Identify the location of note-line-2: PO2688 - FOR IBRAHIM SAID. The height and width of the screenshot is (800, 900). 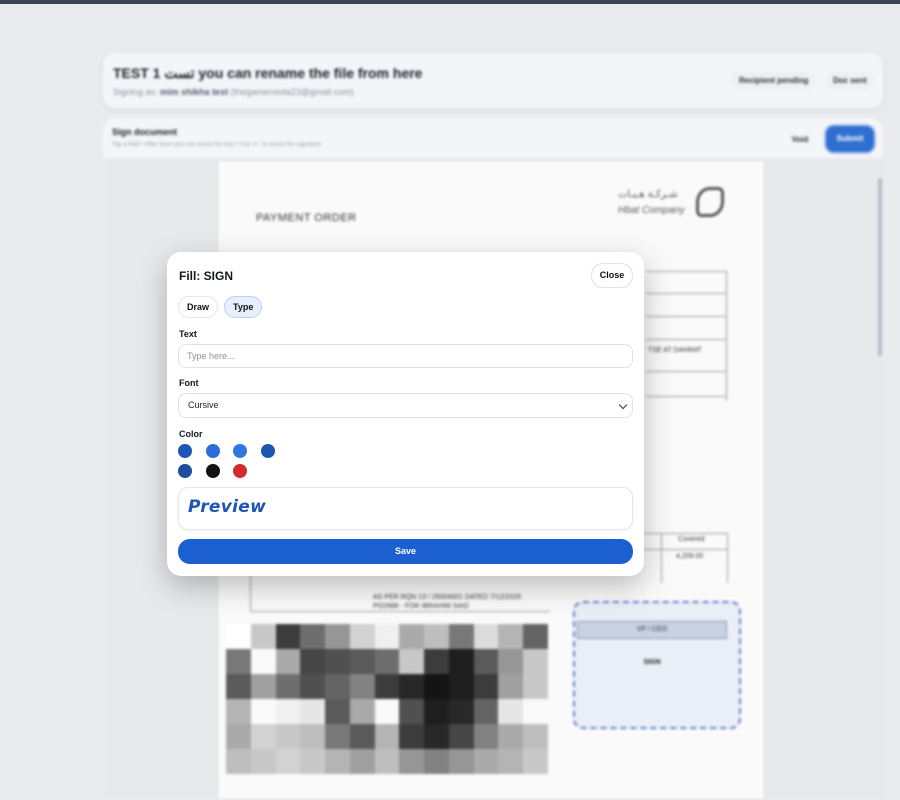
(421, 606).